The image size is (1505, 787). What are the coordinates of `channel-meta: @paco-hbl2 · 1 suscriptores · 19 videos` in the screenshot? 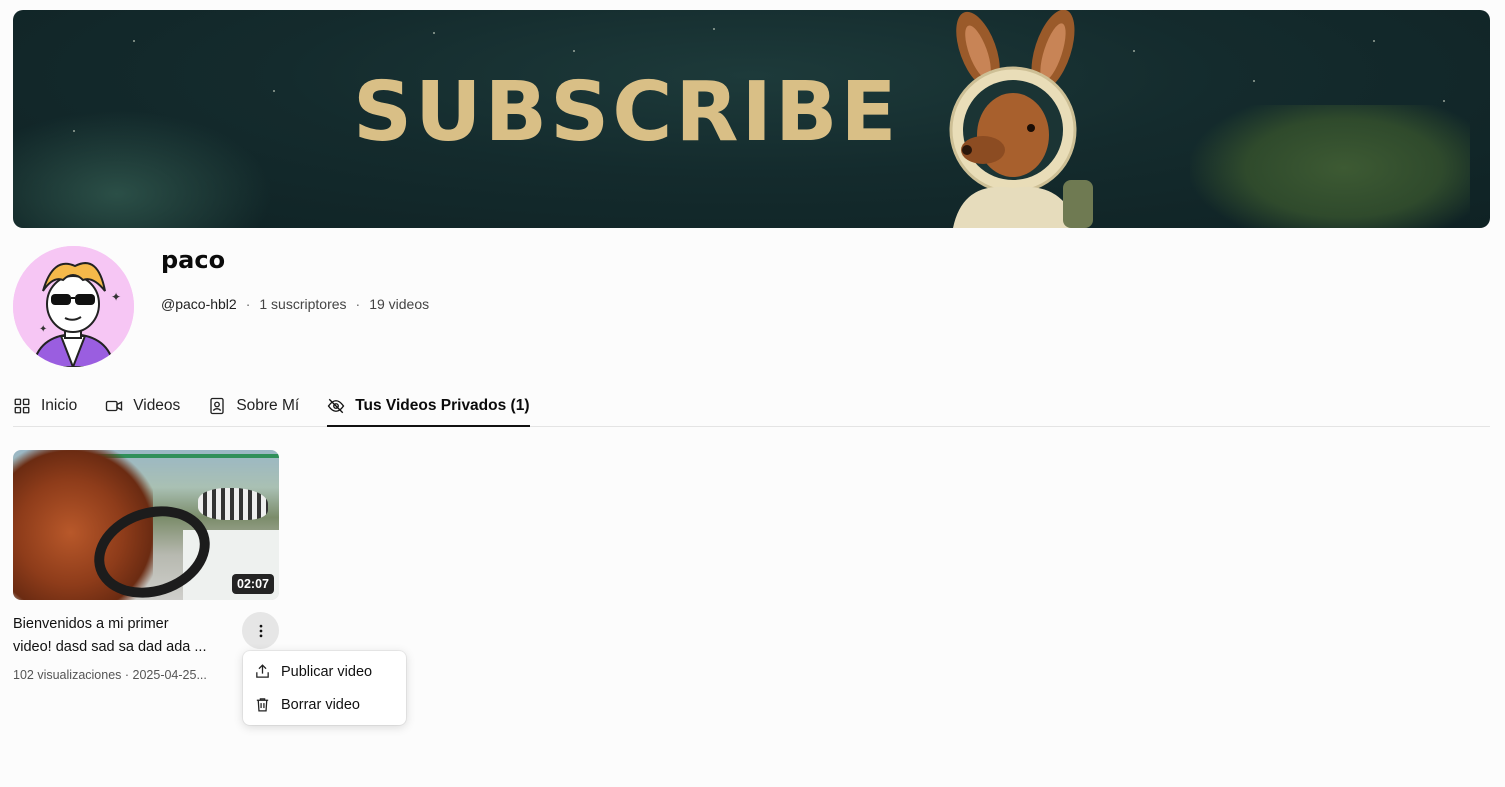 It's located at (295, 304).